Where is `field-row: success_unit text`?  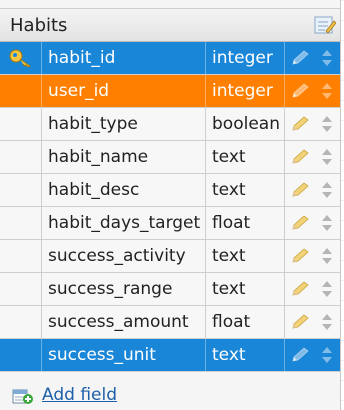
field-row: success_unit text is located at coordinates (170, 355).